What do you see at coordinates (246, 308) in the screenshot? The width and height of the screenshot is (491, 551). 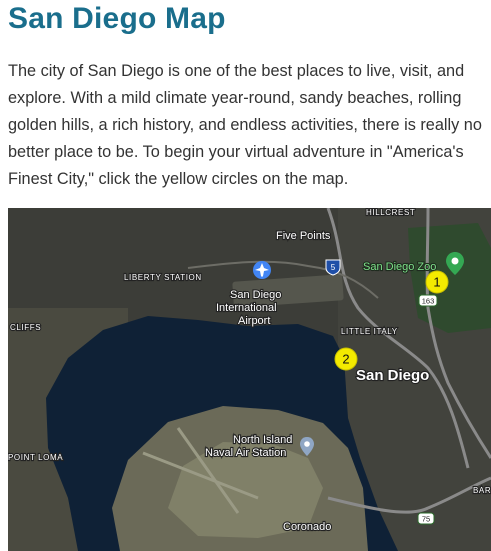 I see `label-airport-line2: International` at bounding box center [246, 308].